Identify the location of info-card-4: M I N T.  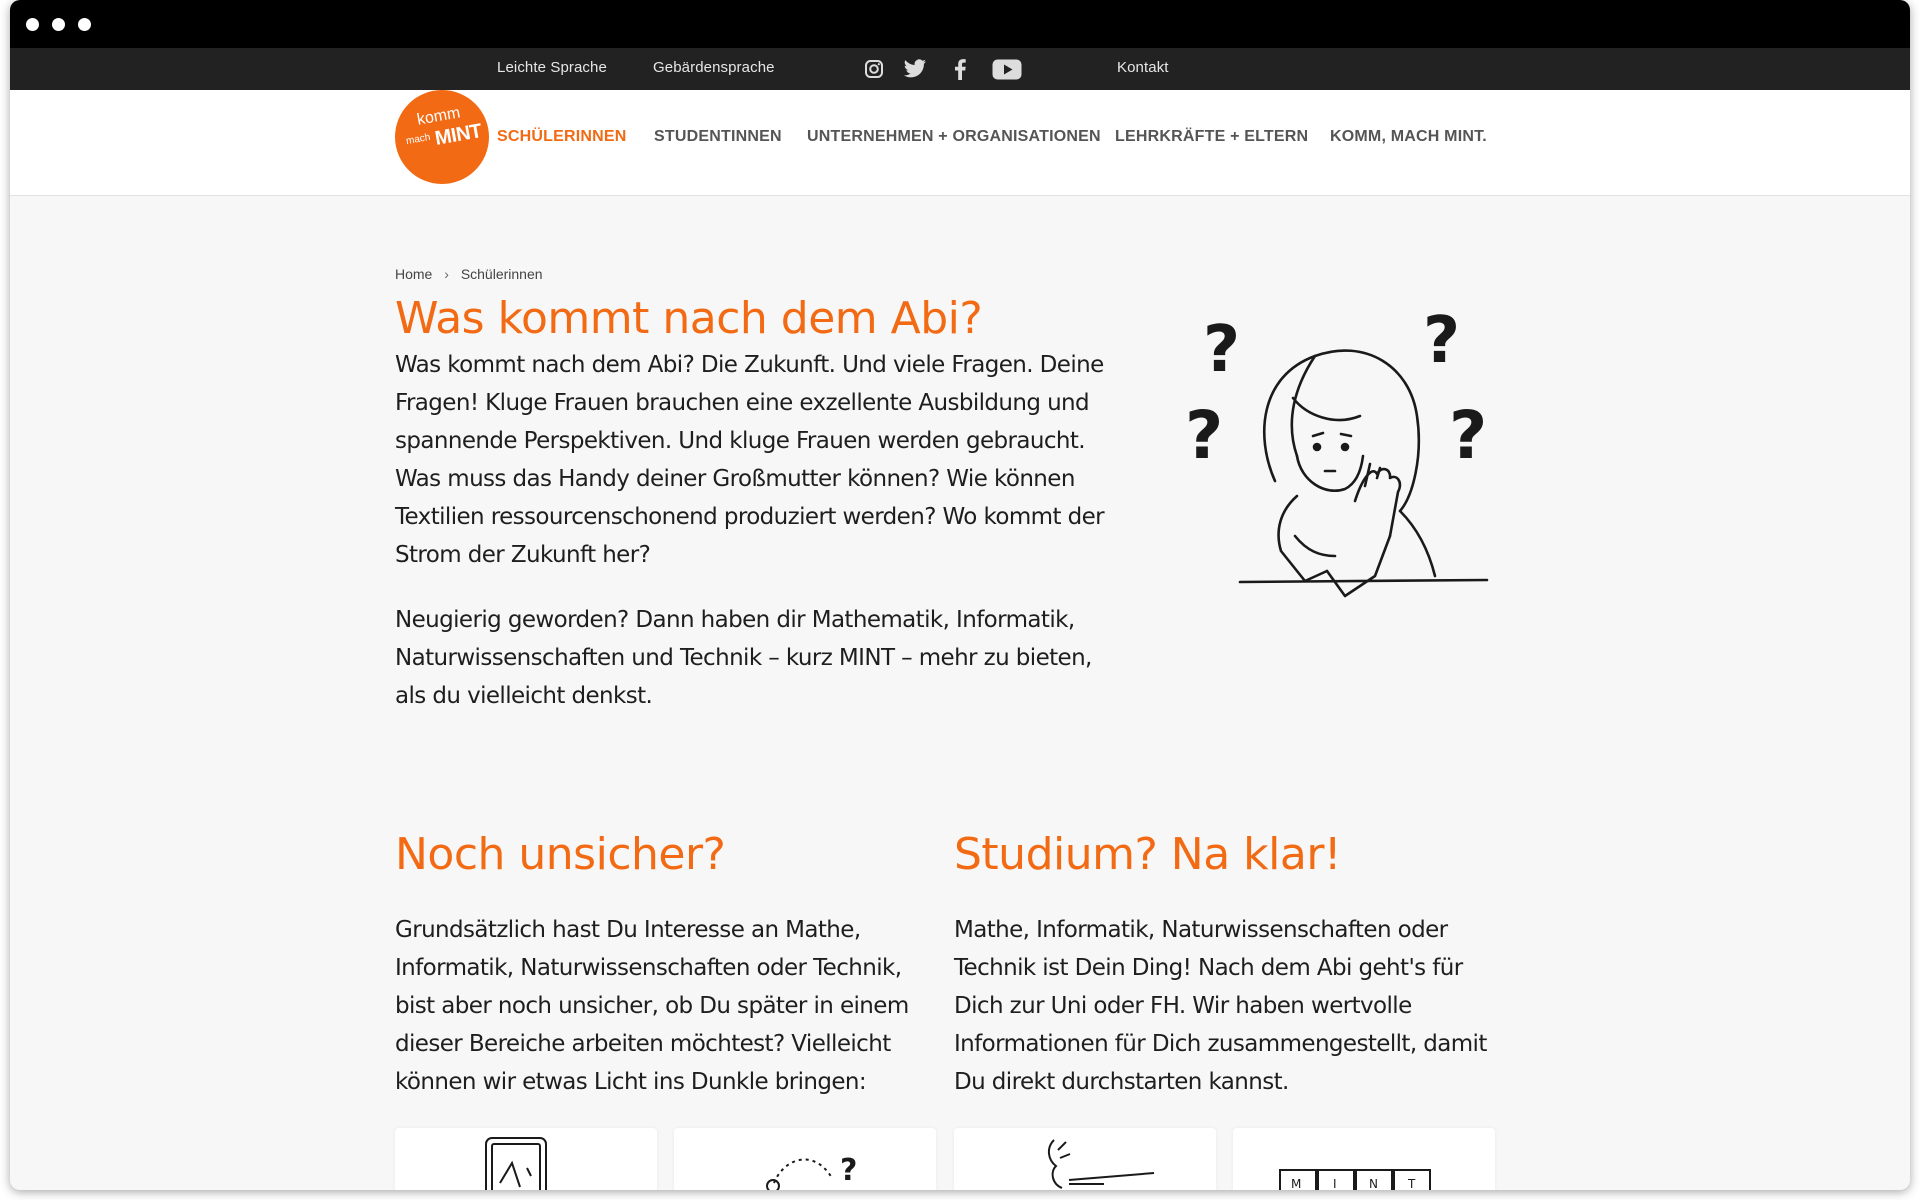
(1364, 1159).